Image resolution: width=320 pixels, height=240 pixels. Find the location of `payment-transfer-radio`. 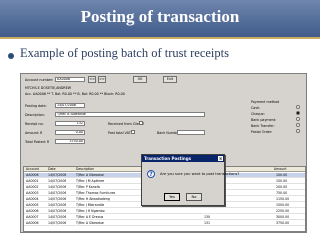

payment-transfer-radio is located at coordinates (298, 125).